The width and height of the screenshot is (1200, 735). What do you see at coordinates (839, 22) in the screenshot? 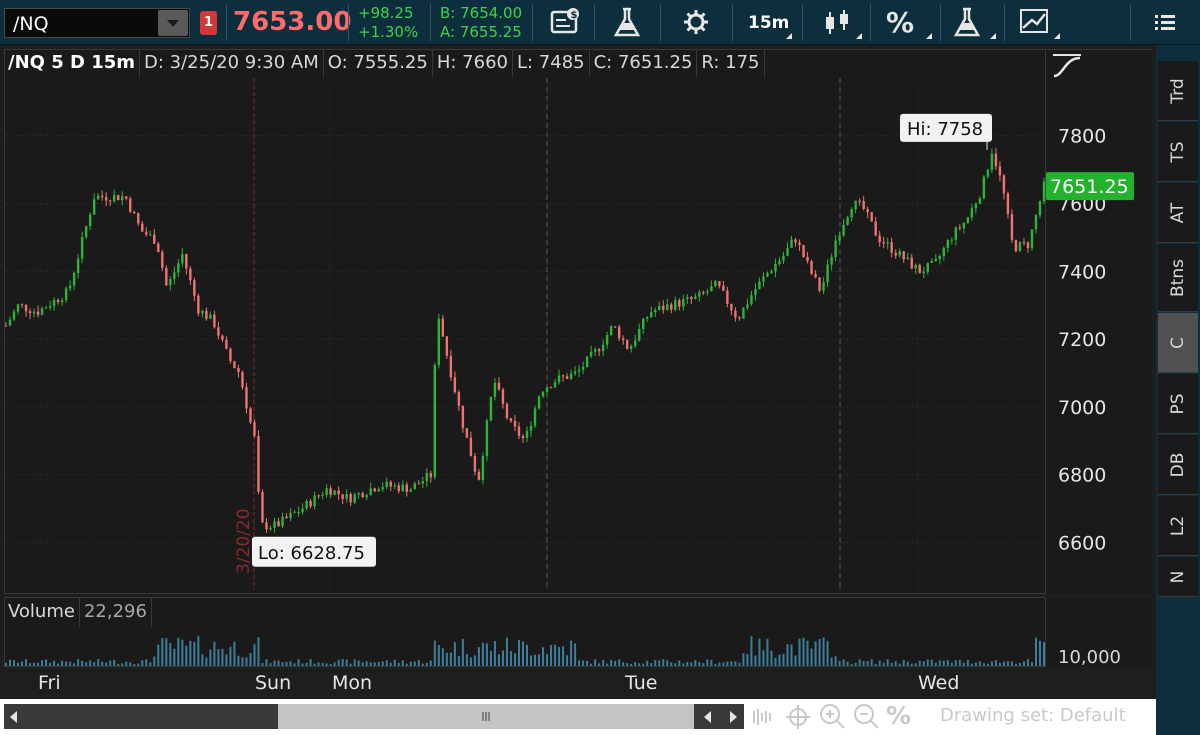
I see `candle-style-icon` at bounding box center [839, 22].